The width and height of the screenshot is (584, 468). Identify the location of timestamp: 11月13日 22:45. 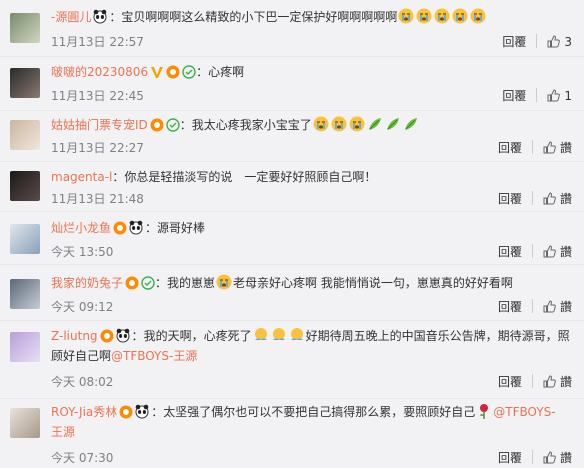
(97, 96).